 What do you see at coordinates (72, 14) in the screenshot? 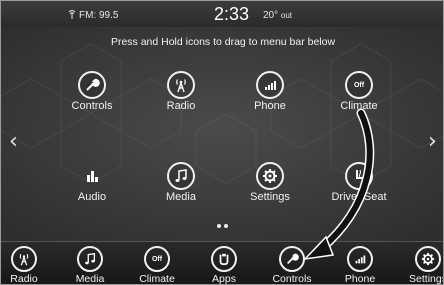
I see `signal-icon` at bounding box center [72, 14].